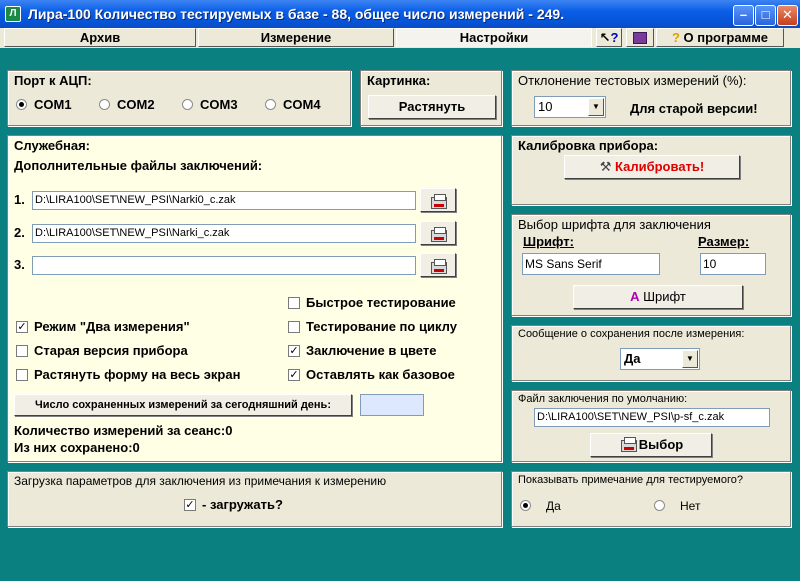 Image resolution: width=800 pixels, height=581 pixels. Describe the element at coordinates (743, 15) in the screenshot. I see `minimize-button: –` at that location.